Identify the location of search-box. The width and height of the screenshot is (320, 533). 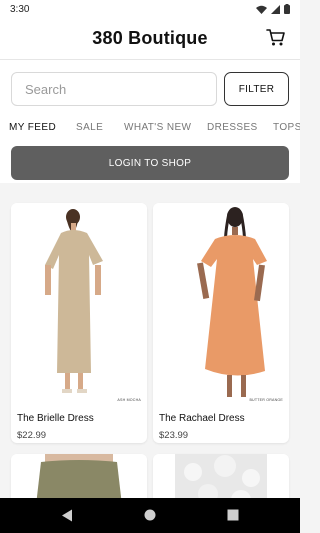
(114, 89).